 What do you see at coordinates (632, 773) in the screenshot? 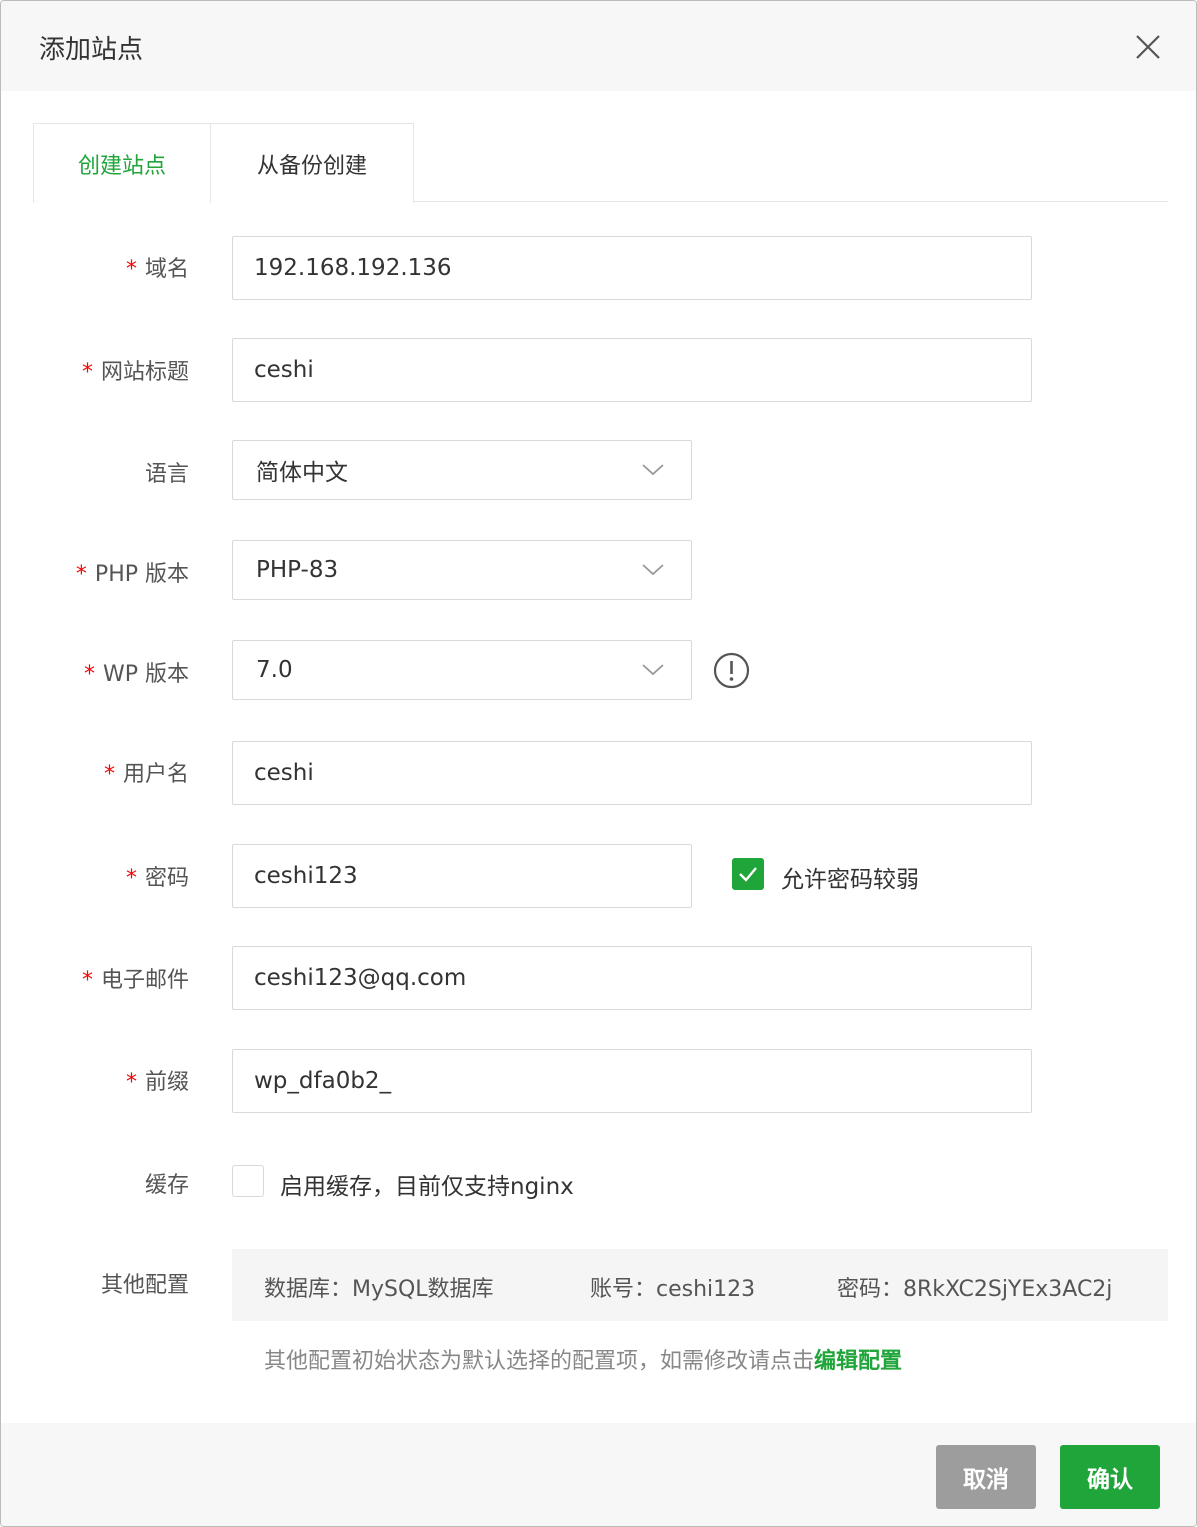
I see `username-input: ceshi` at bounding box center [632, 773].